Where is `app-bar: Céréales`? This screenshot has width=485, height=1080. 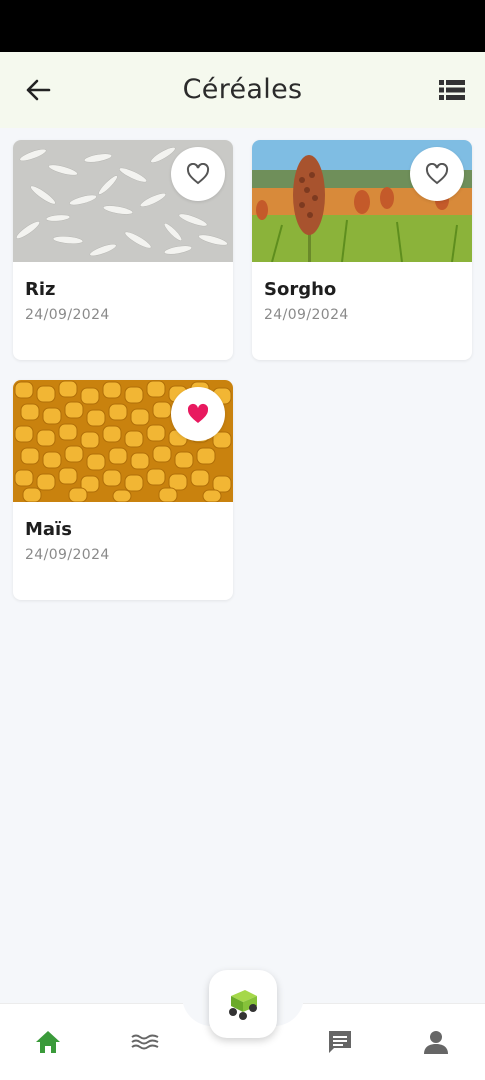
app-bar: Céréales is located at coordinates (242, 90).